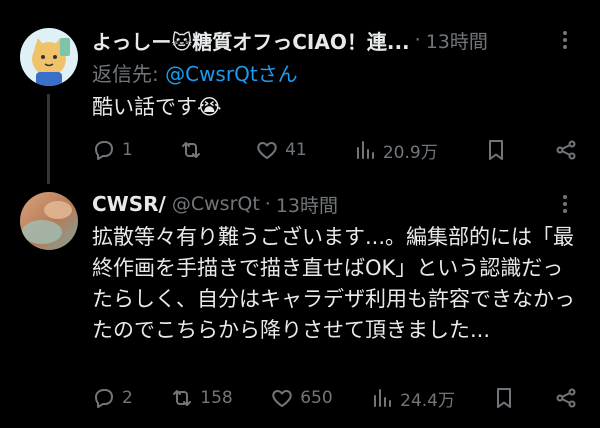 The image size is (600, 428). Describe the element at coordinates (127, 398) in the screenshot. I see `reply-count: 2` at that location.